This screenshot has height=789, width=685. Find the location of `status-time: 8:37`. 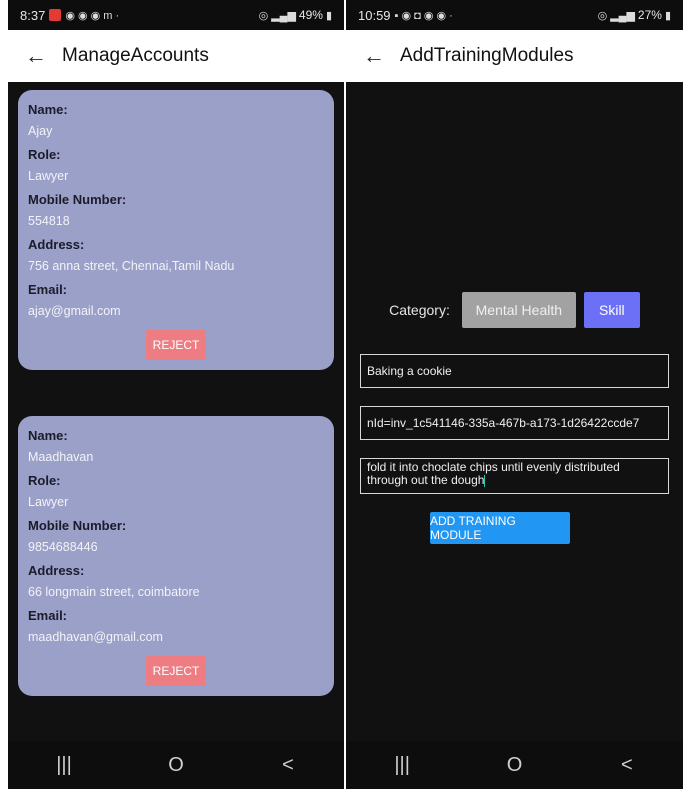

status-time: 8:37 is located at coordinates (33, 15).